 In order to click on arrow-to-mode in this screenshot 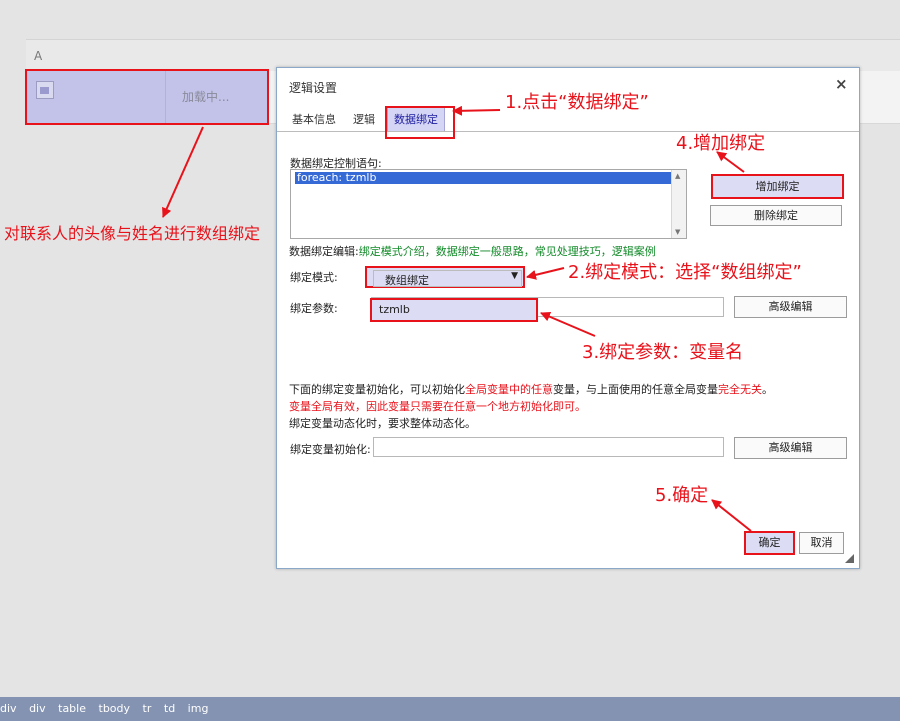, I will do `click(545, 273)`.